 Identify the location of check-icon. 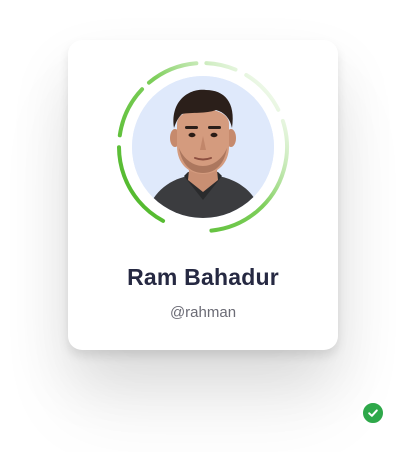
(373, 413).